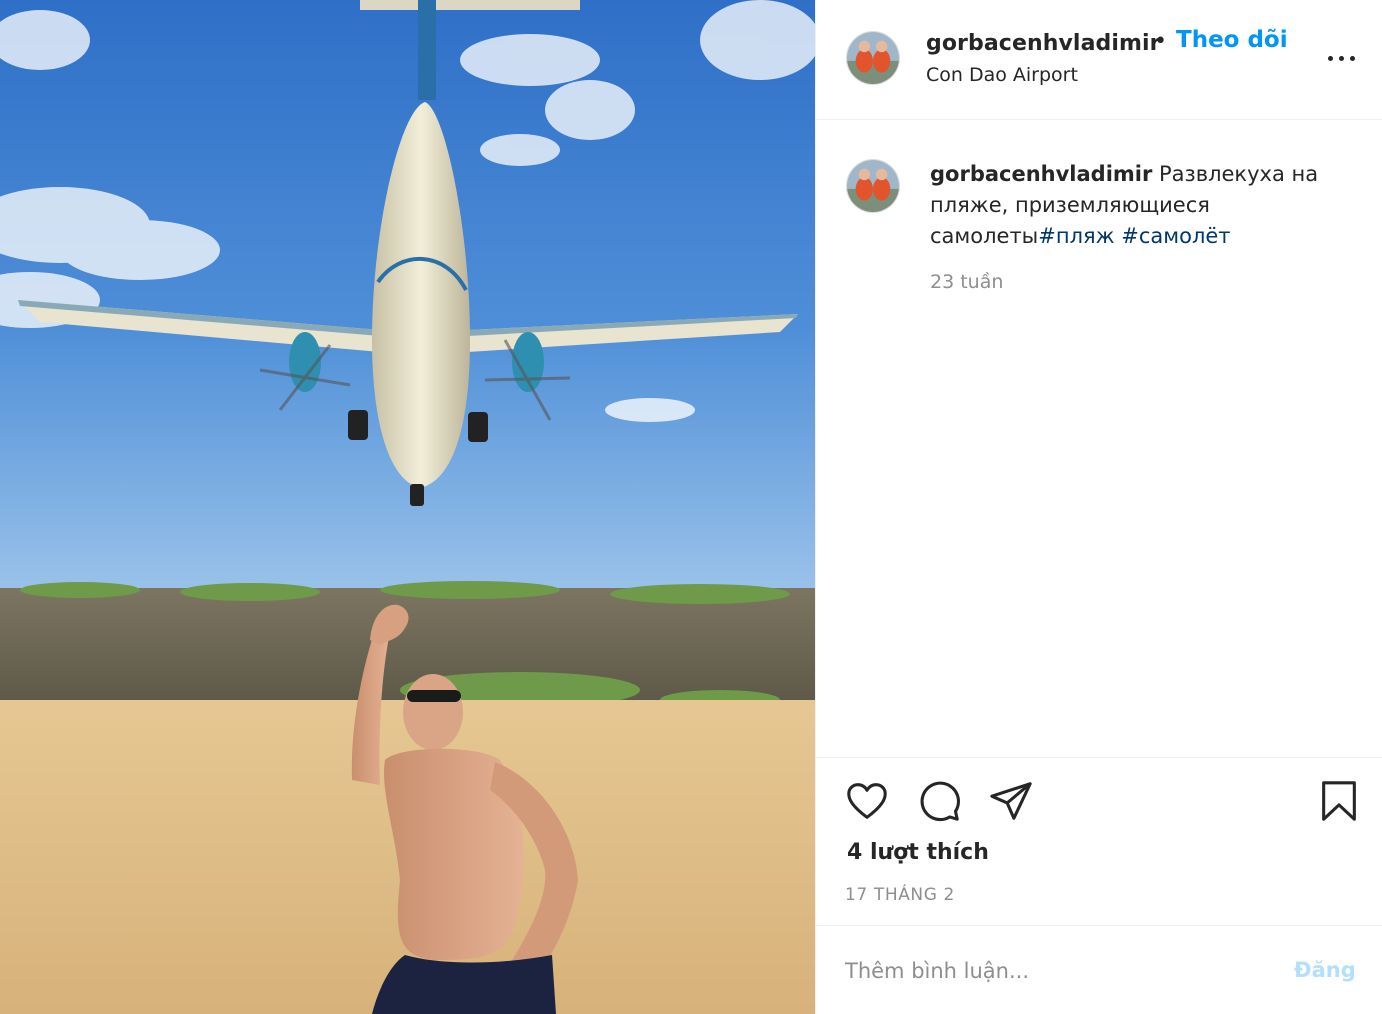 Image resolution: width=1382 pixels, height=1014 pixels. I want to click on share-icon, so click(1011, 801).